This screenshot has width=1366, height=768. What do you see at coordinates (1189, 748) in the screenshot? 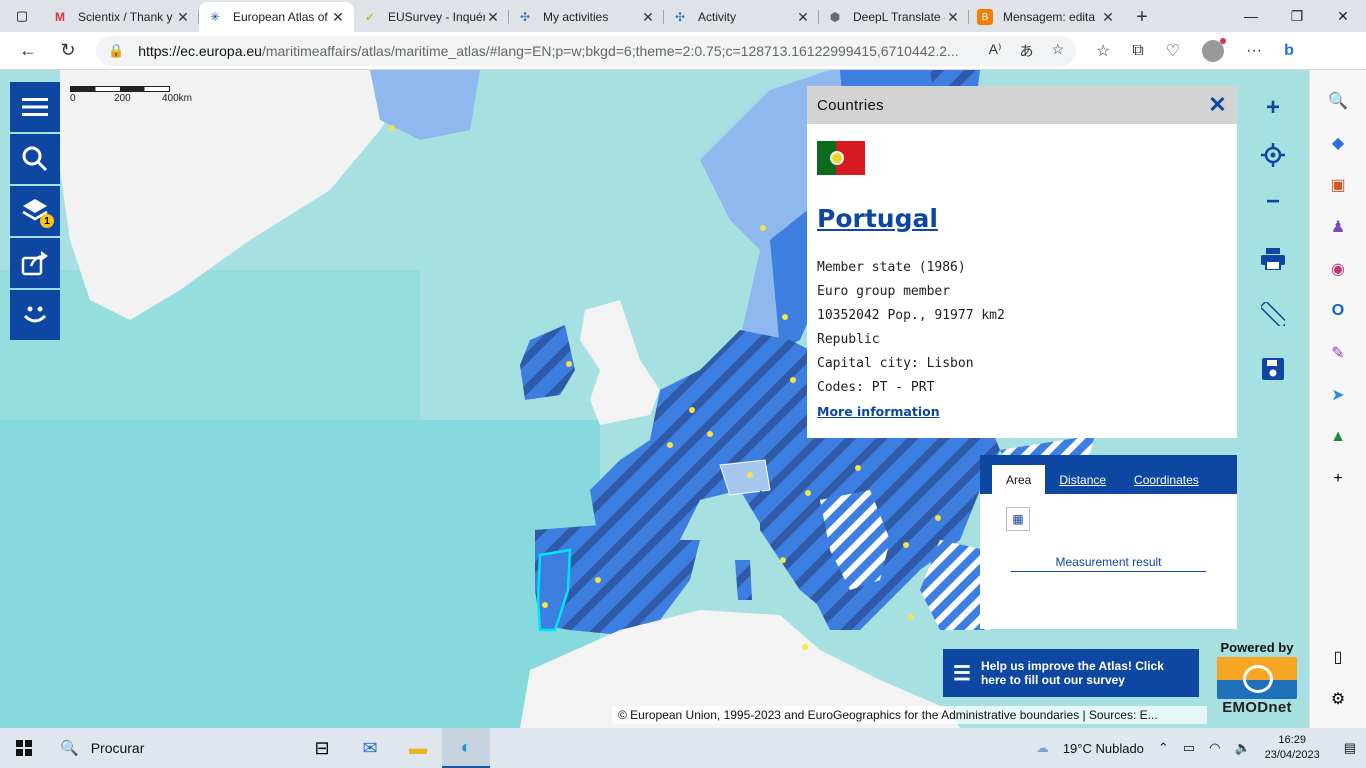
I see `battery-icon: ▭` at bounding box center [1189, 748].